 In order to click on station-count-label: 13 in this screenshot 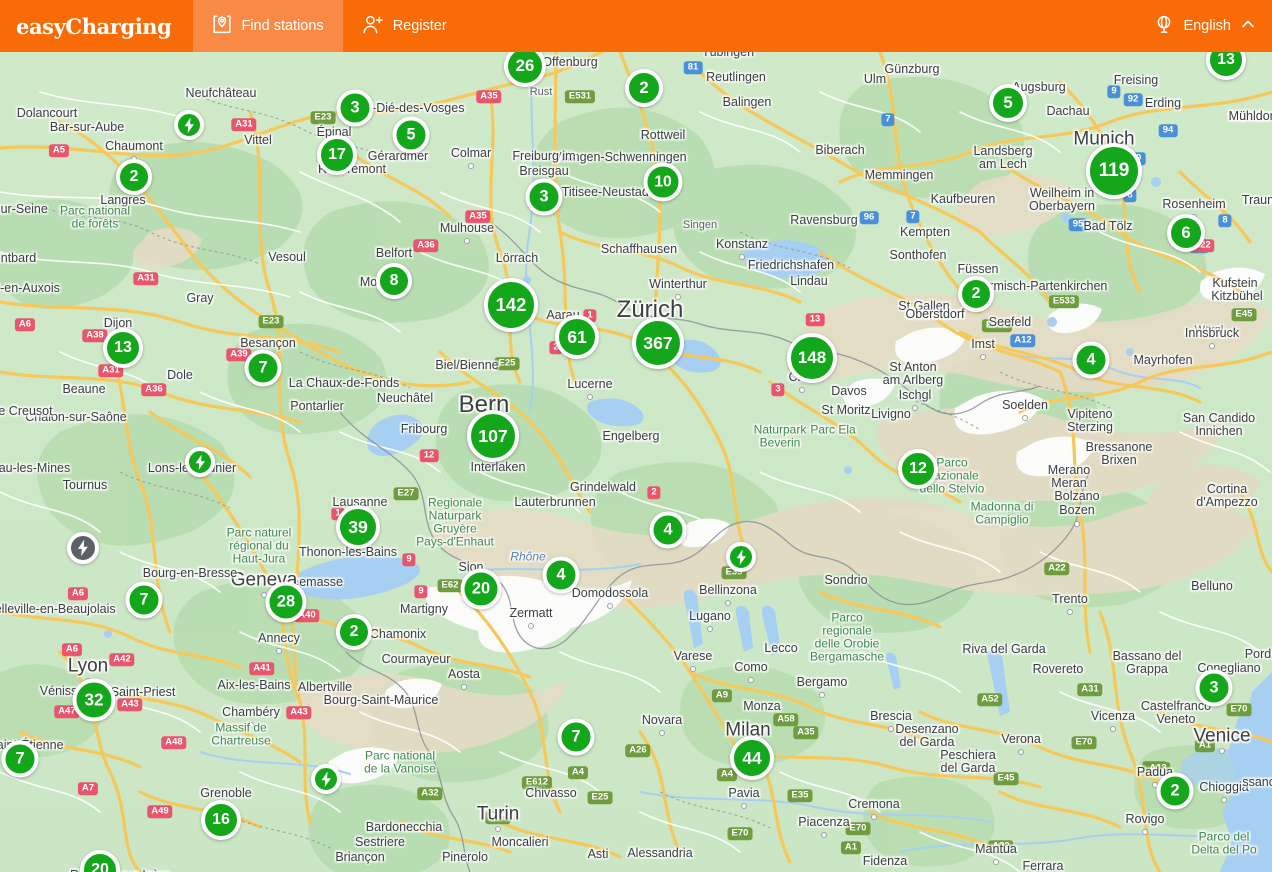, I will do `click(1226, 60)`.